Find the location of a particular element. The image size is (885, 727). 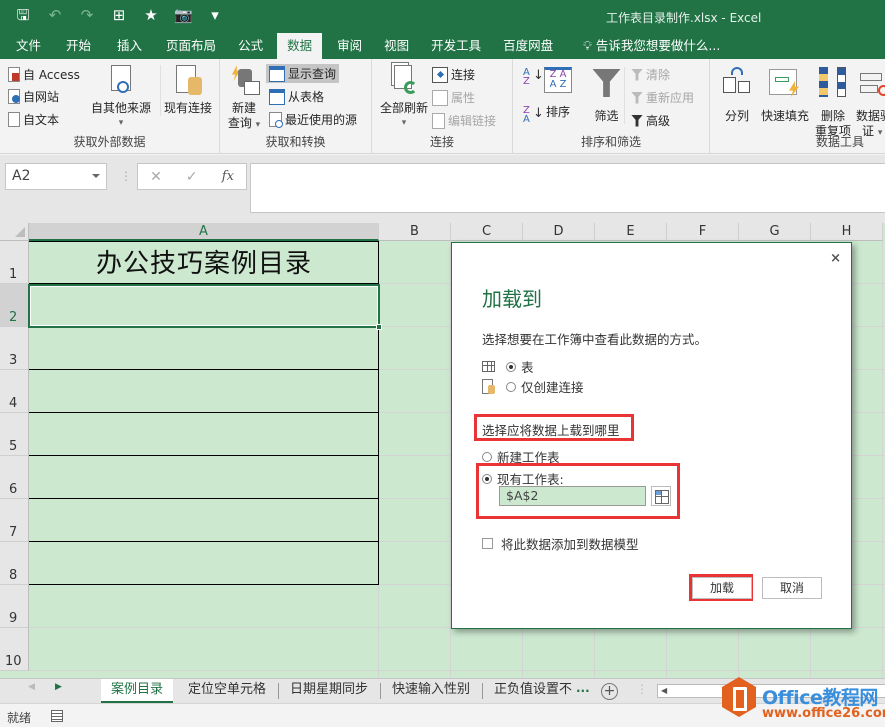

existing-connections-button: 现有连接 is located at coordinates (187, 90).